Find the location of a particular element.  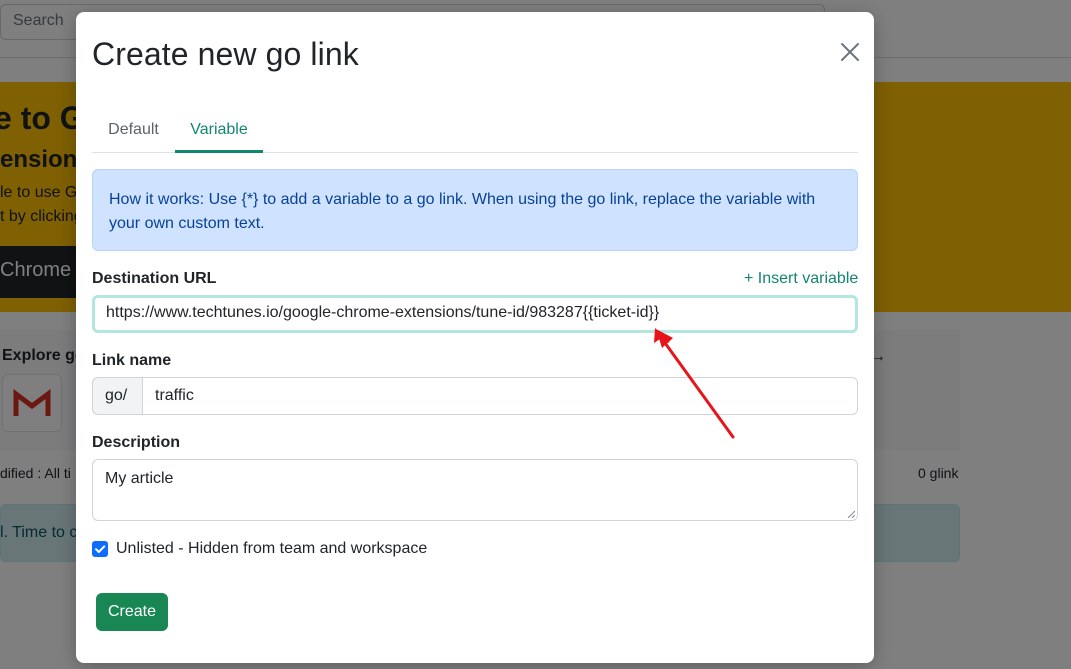

close-icon is located at coordinates (850, 52).